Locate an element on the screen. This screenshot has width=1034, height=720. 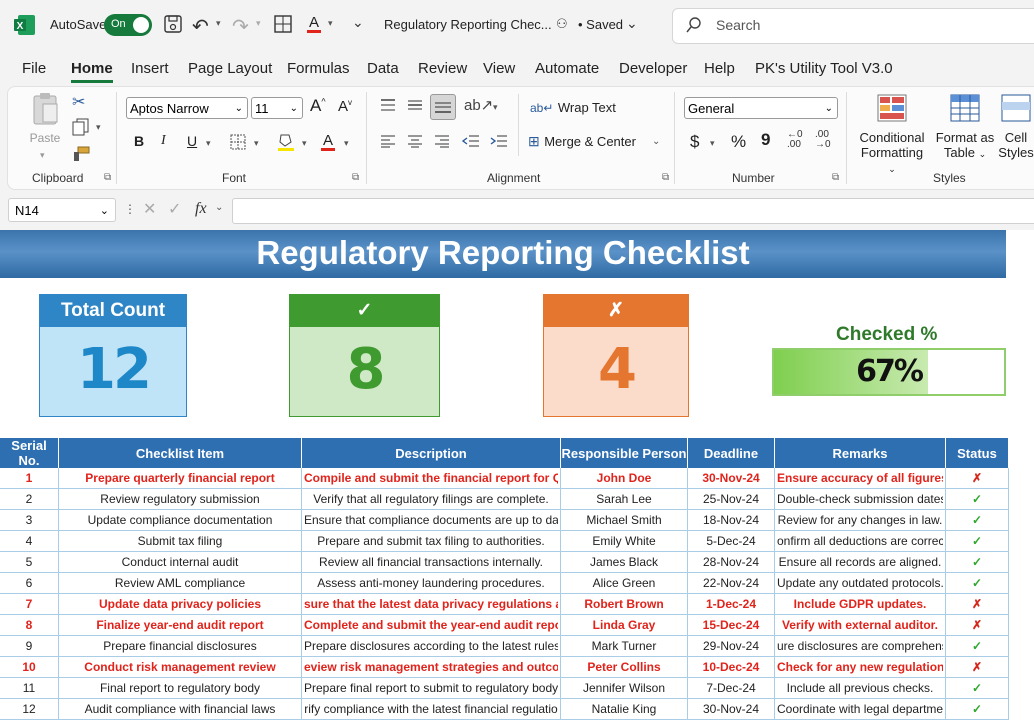
cell-person: Alice Green is located at coordinates (624, 583).